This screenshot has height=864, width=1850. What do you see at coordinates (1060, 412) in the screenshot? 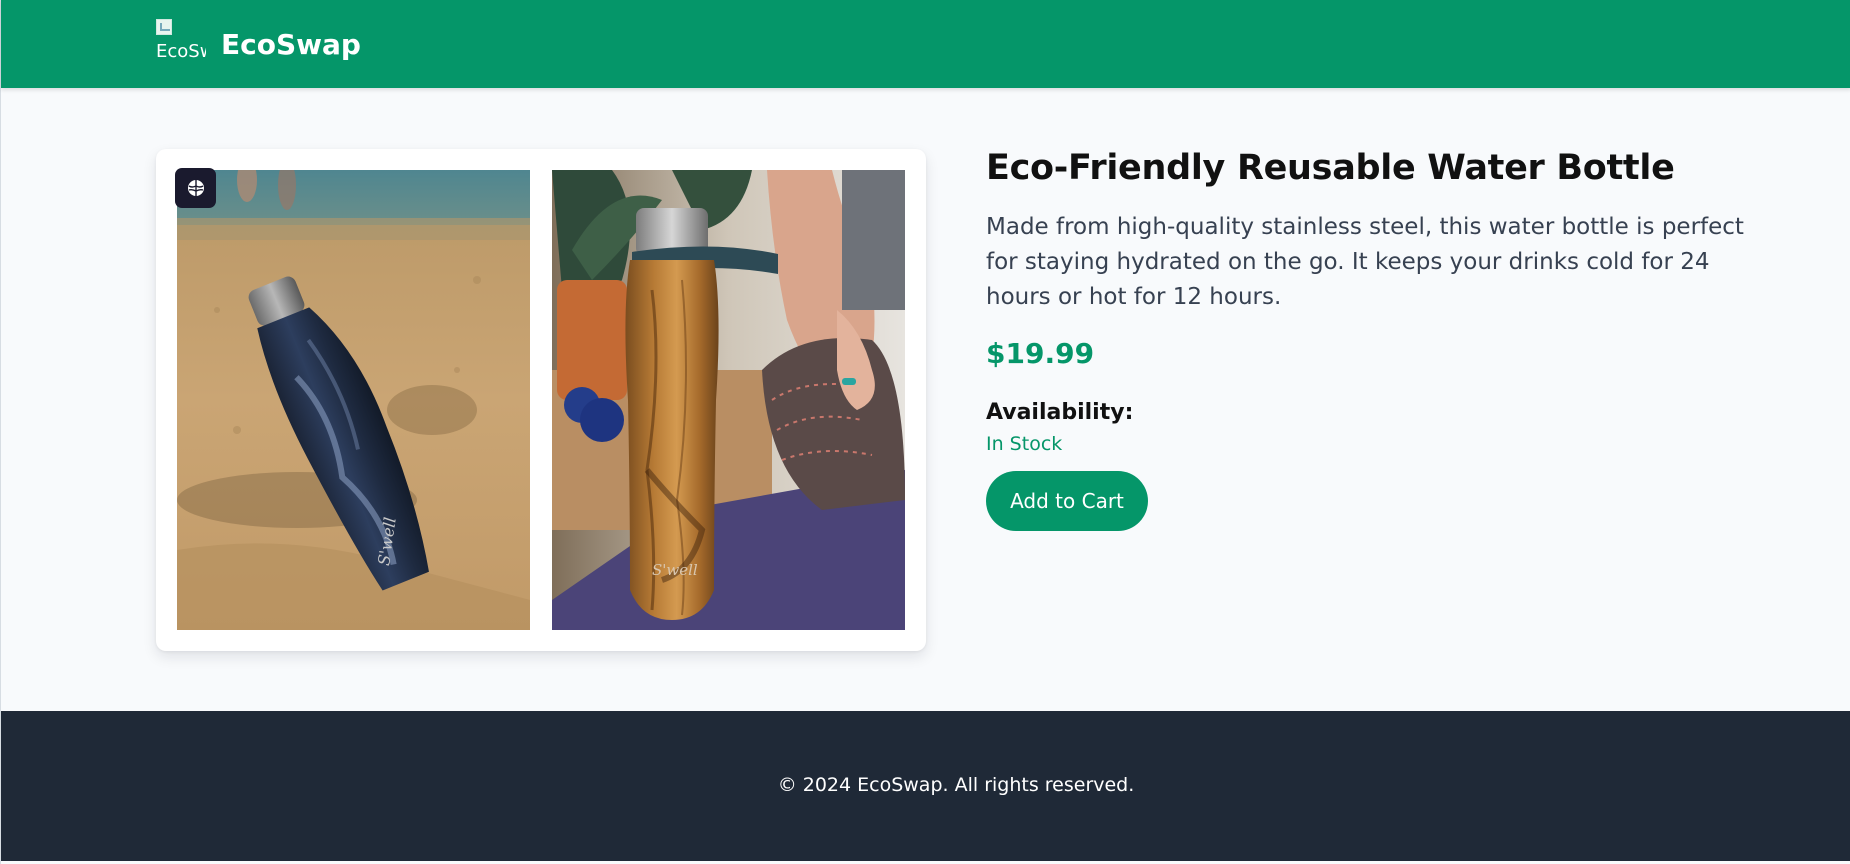
I see `availability-label: Availability:` at bounding box center [1060, 412].